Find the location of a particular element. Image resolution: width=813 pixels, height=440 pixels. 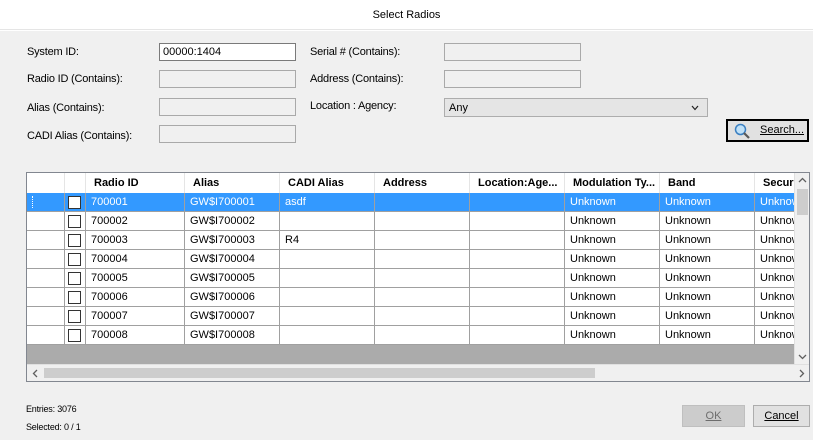

cancel-button: Cancel is located at coordinates (781, 416).